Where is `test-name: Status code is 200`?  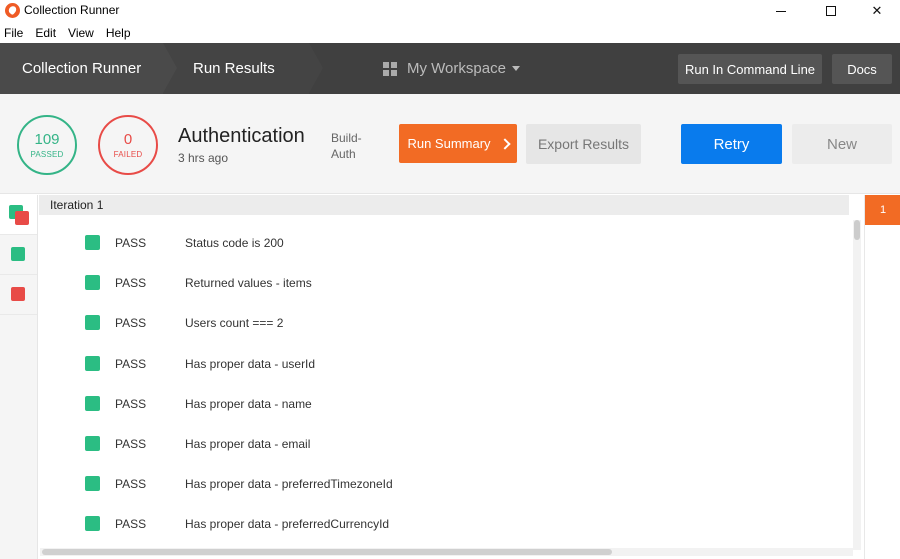
test-name: Status code is 200 is located at coordinates (234, 243).